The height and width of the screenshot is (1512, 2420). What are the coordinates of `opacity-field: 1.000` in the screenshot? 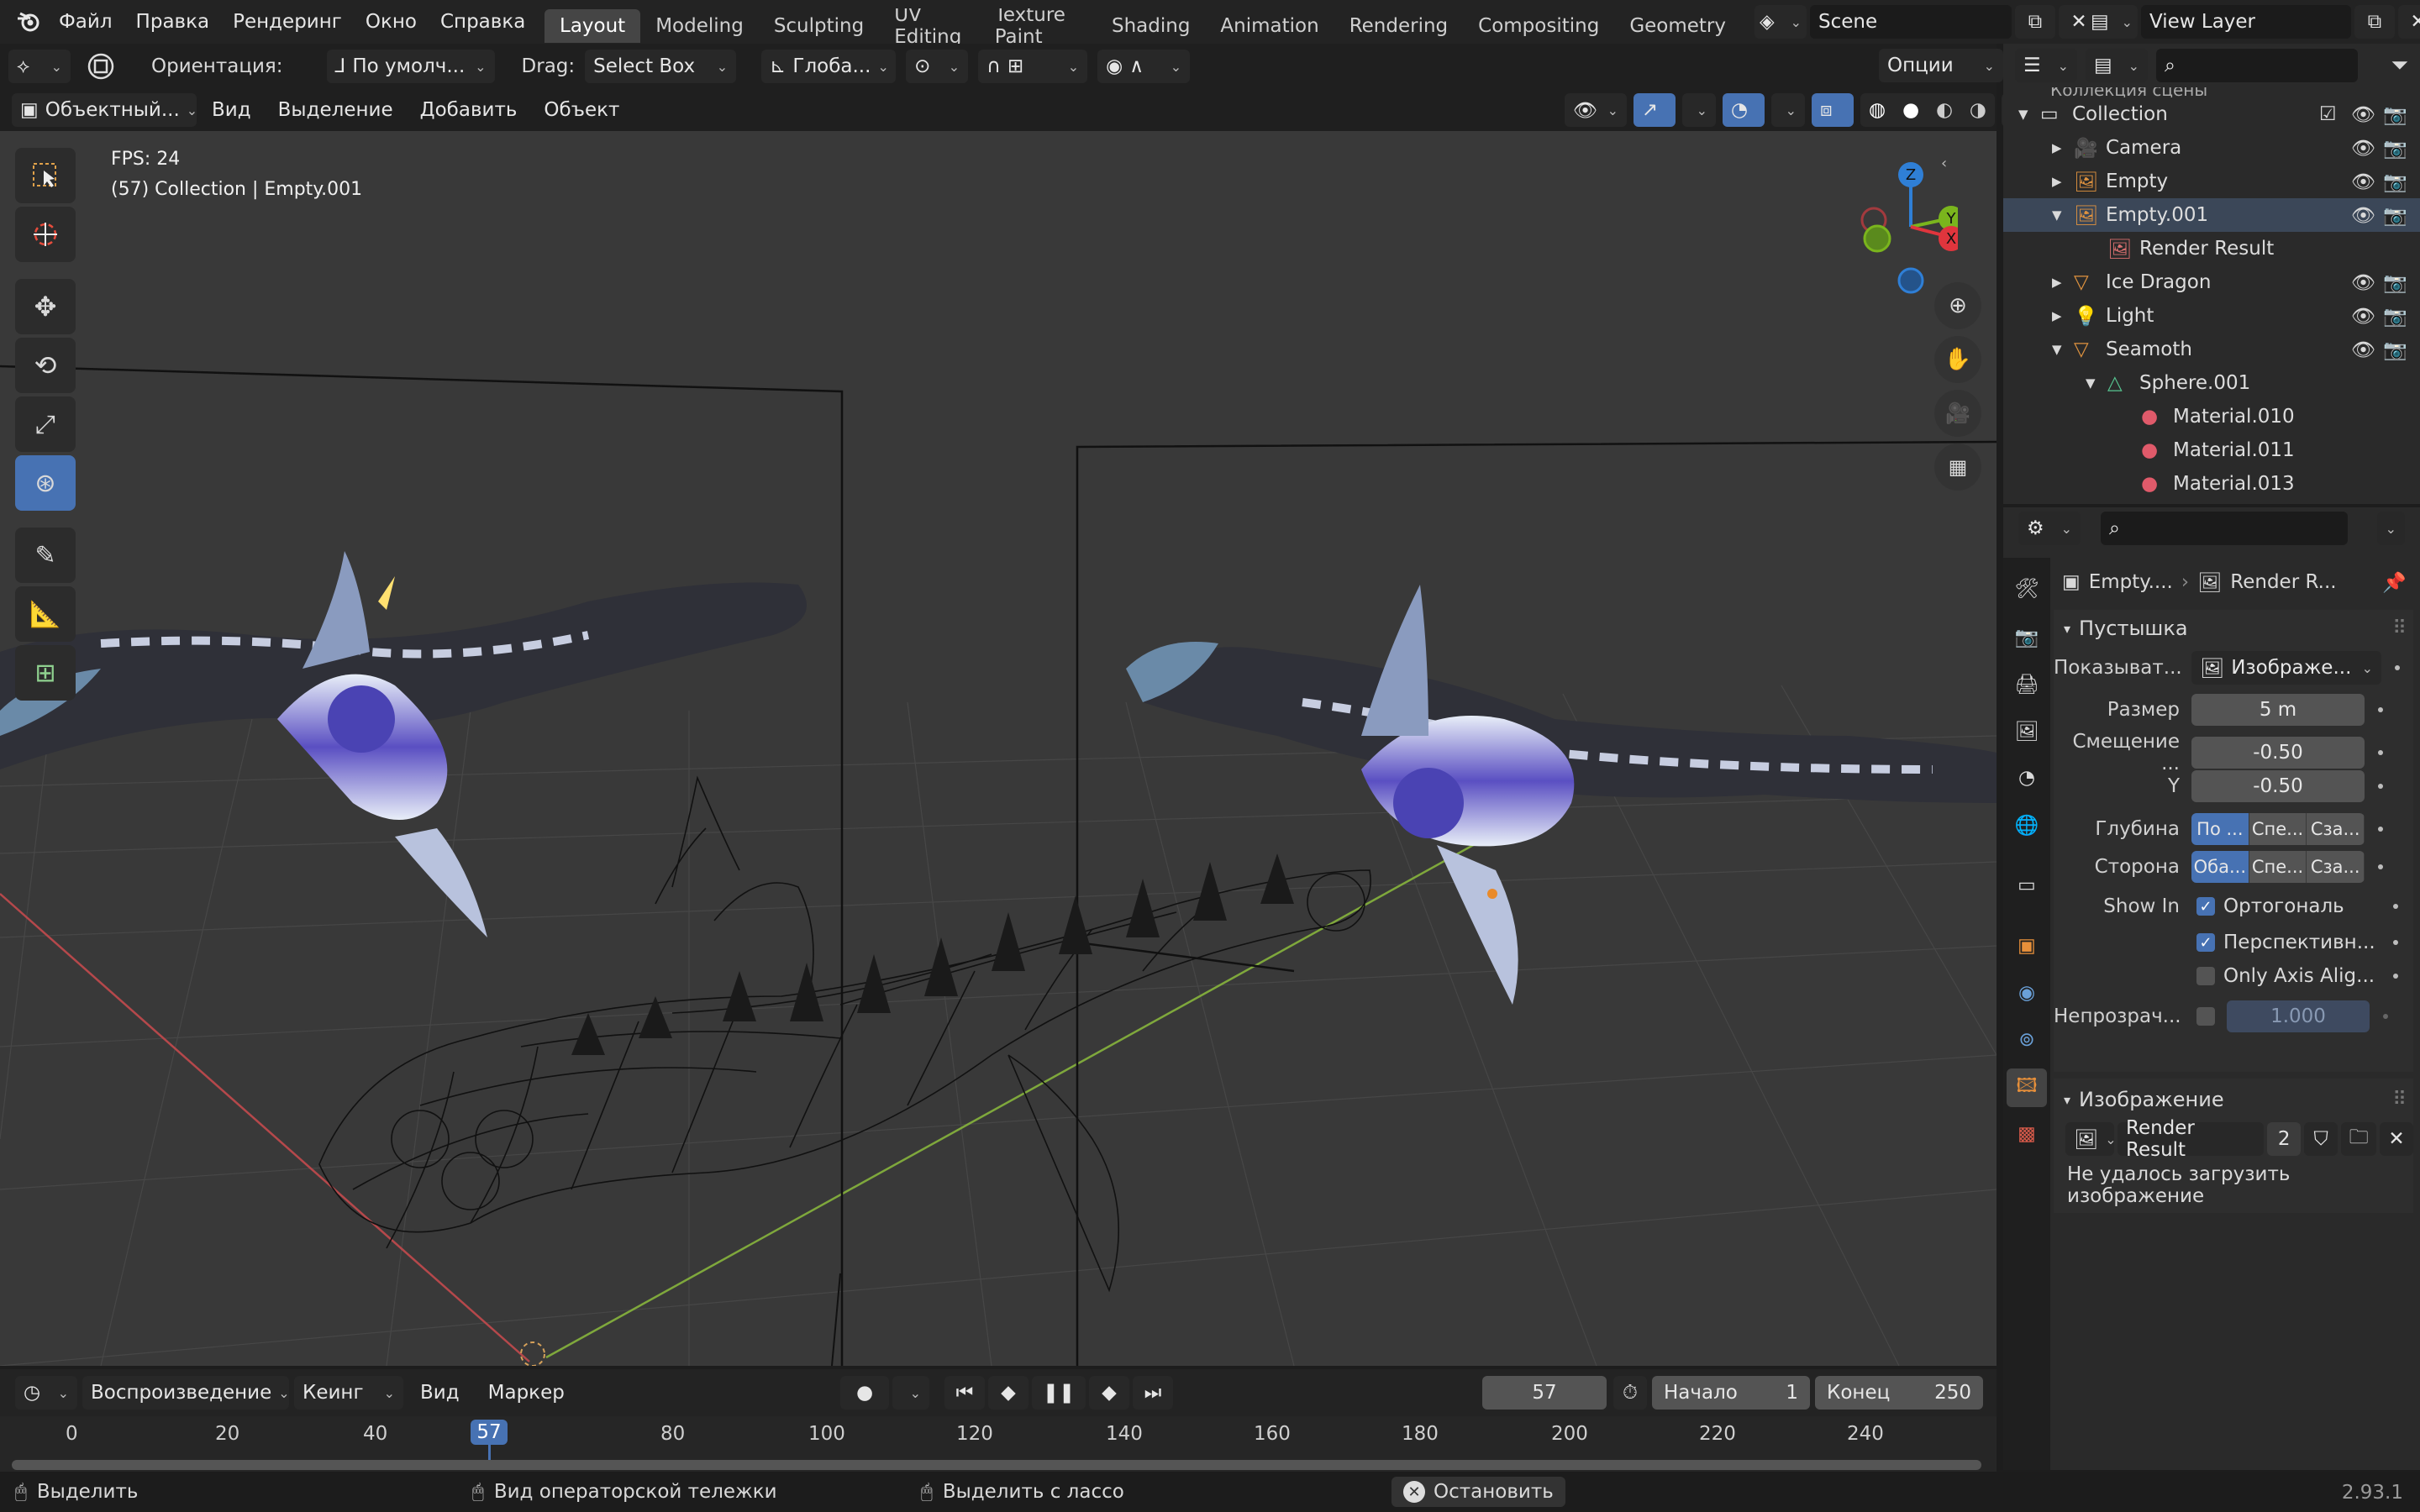 It's located at (2298, 1016).